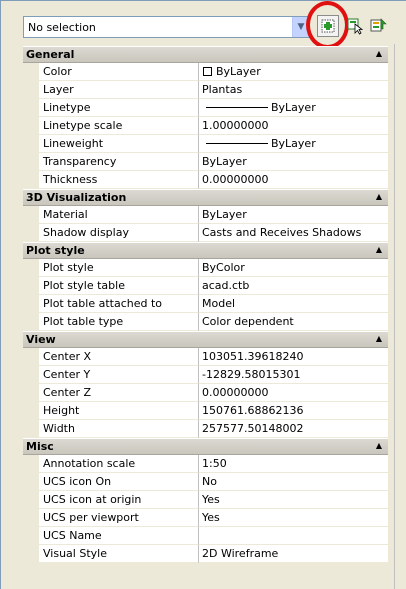  I want to click on property-value: Casts and Receives Shadows, so click(293, 233).